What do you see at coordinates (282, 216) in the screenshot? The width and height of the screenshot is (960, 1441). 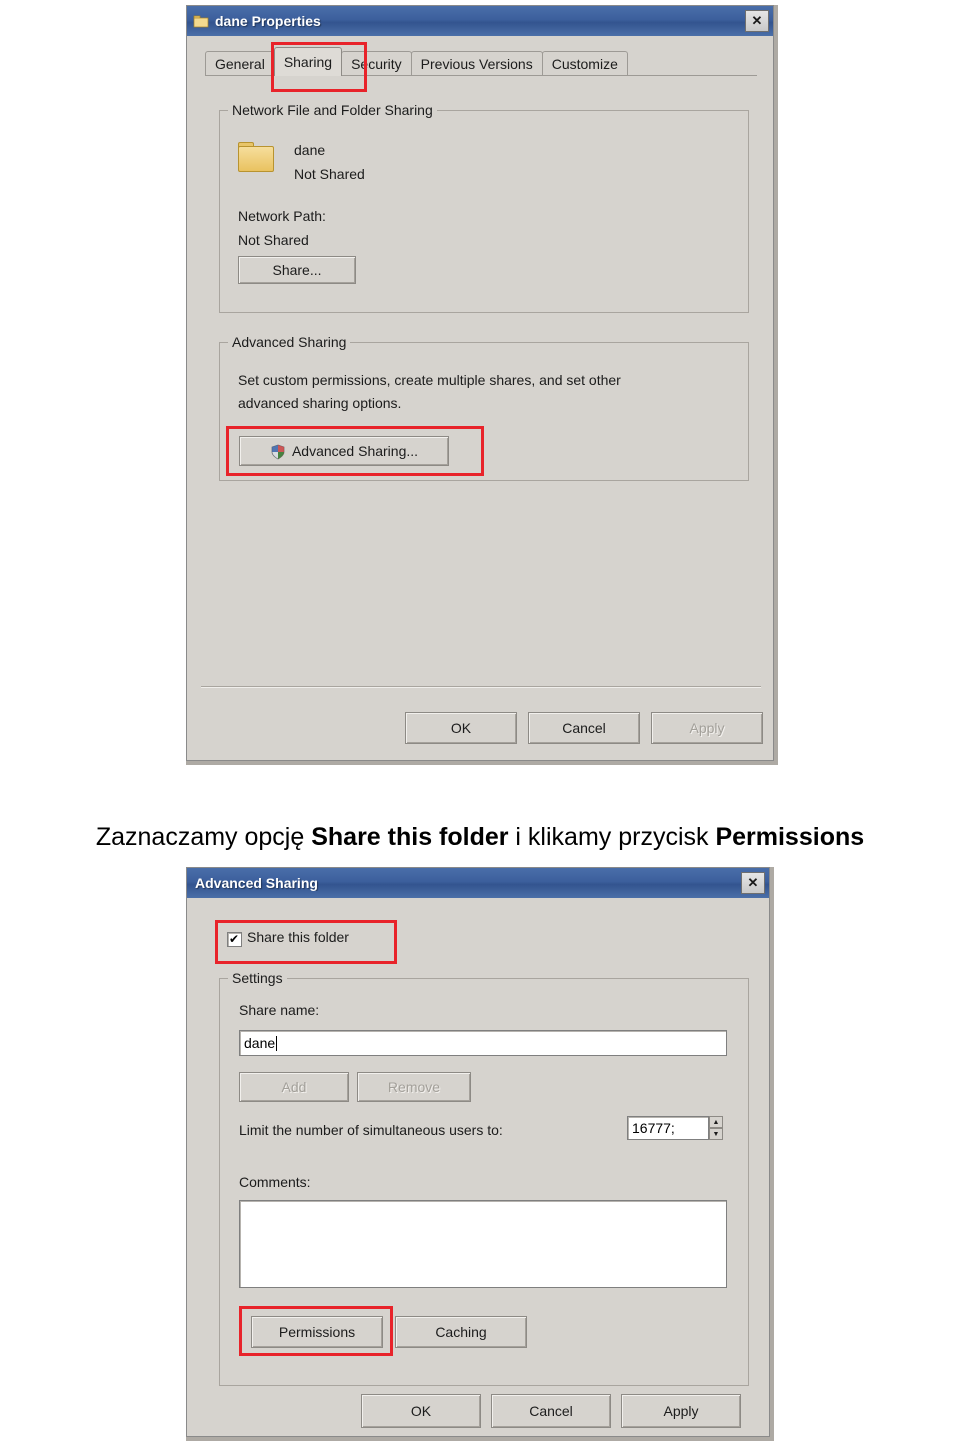 I see `network-path-label: Network Path:` at bounding box center [282, 216].